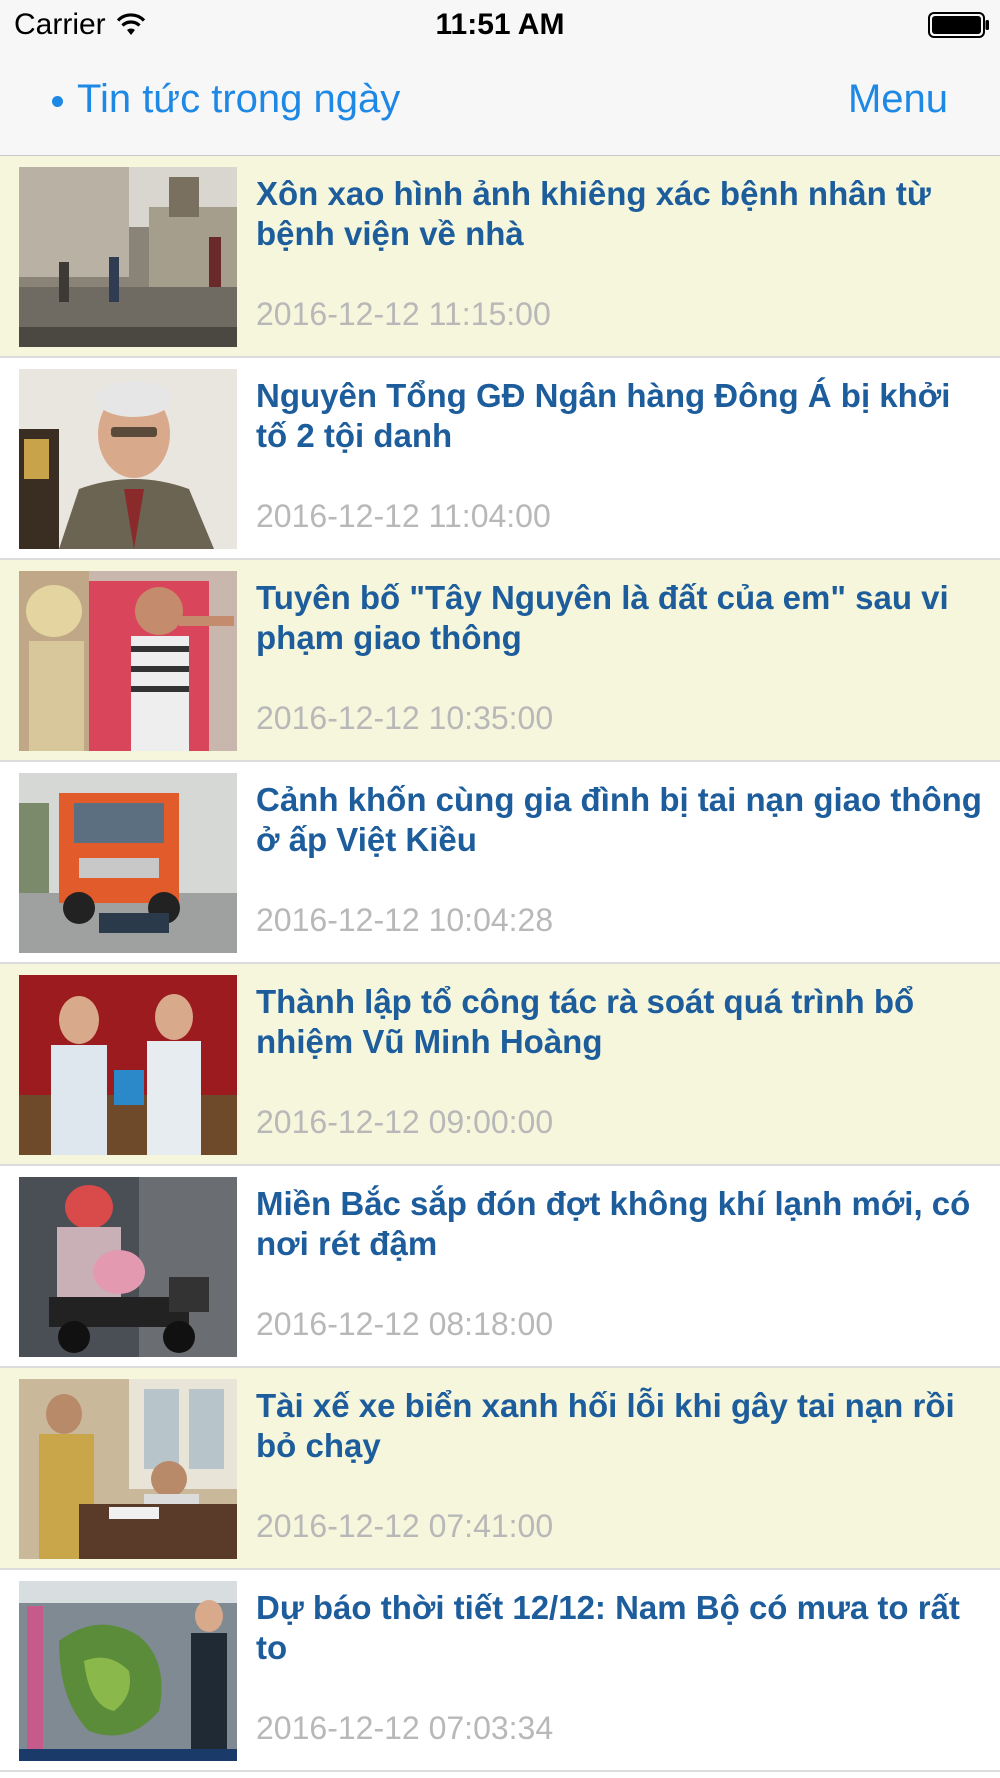 The height and width of the screenshot is (1778, 1000). I want to click on news-timestamp: 2016-12-12 11:04:00, so click(403, 516).